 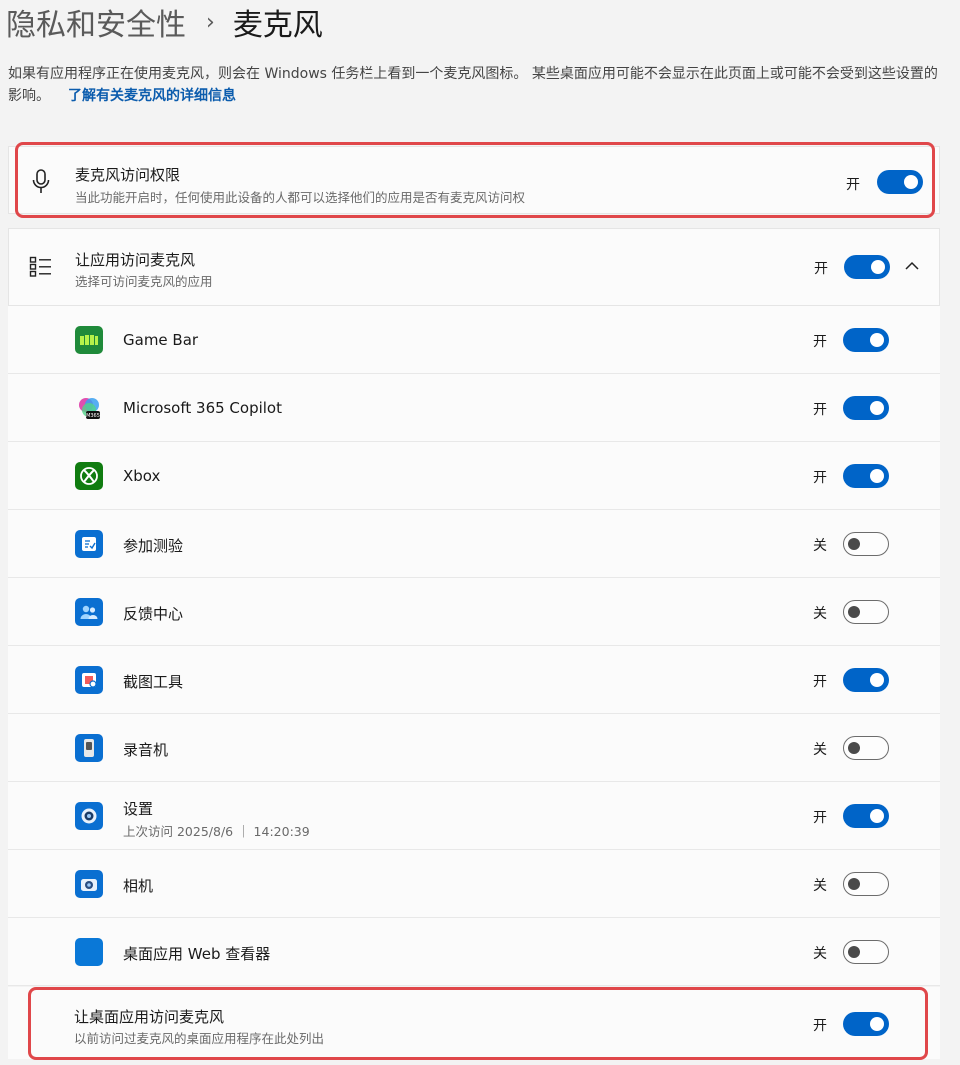 I want to click on app-row: 桌面应用 Web 查看器 关, so click(x=474, y=952).